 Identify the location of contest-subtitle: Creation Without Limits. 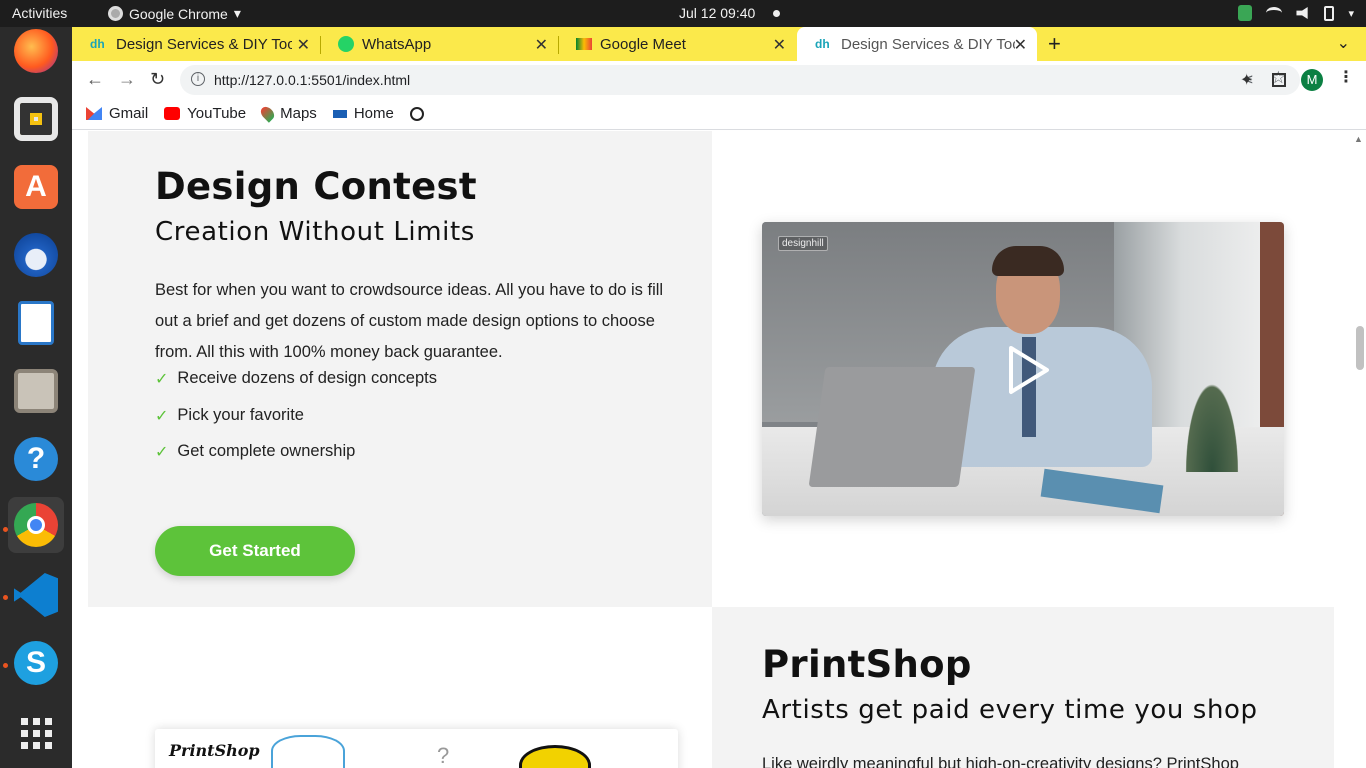
(315, 232).